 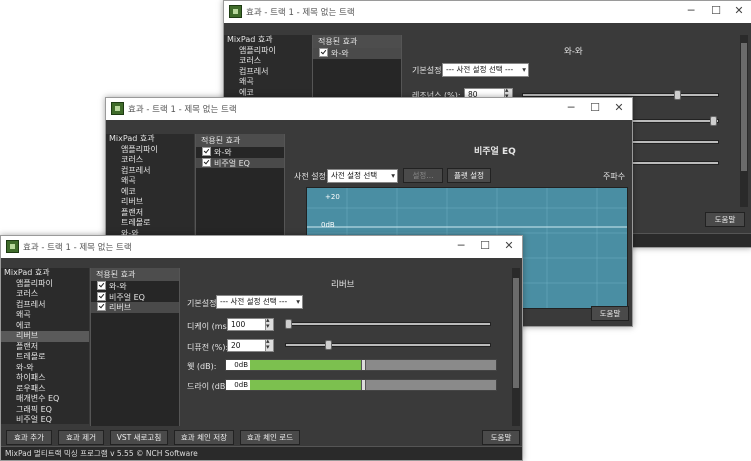 I want to click on decay-slider-thumb, so click(x=288, y=324).